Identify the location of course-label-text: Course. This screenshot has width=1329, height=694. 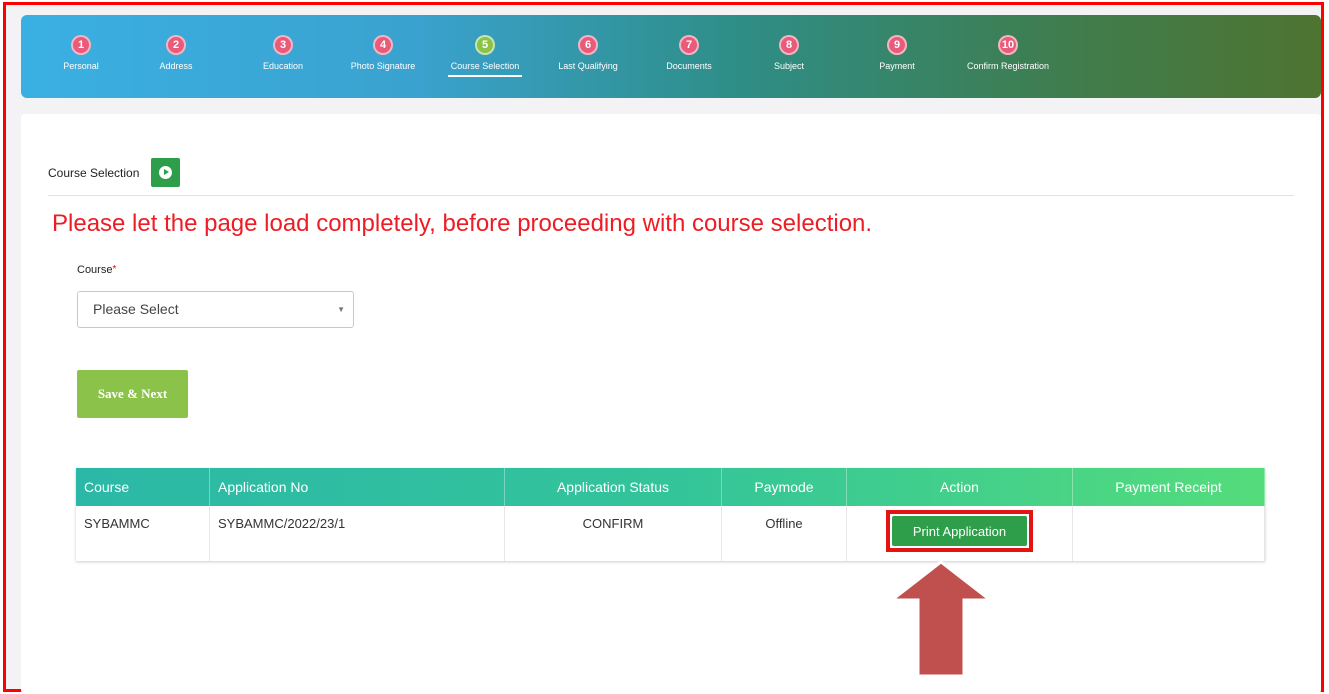
(95, 270).